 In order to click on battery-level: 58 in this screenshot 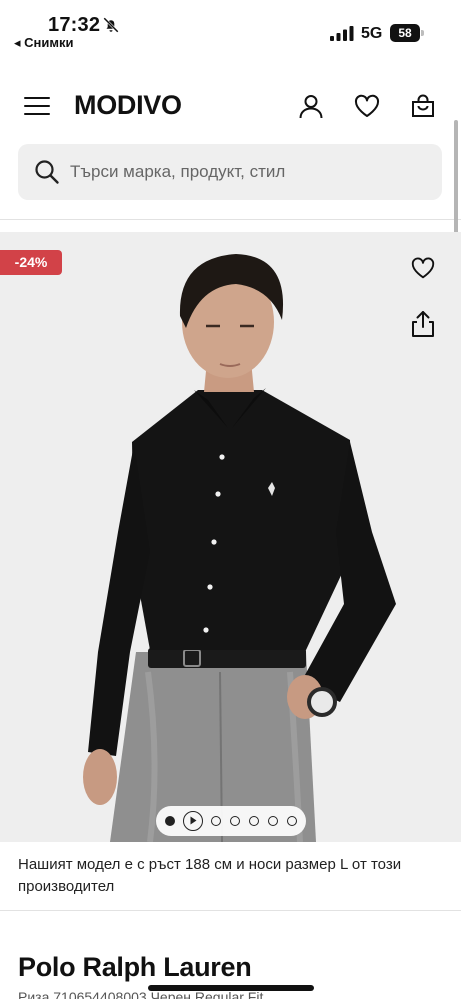, I will do `click(405, 33)`.